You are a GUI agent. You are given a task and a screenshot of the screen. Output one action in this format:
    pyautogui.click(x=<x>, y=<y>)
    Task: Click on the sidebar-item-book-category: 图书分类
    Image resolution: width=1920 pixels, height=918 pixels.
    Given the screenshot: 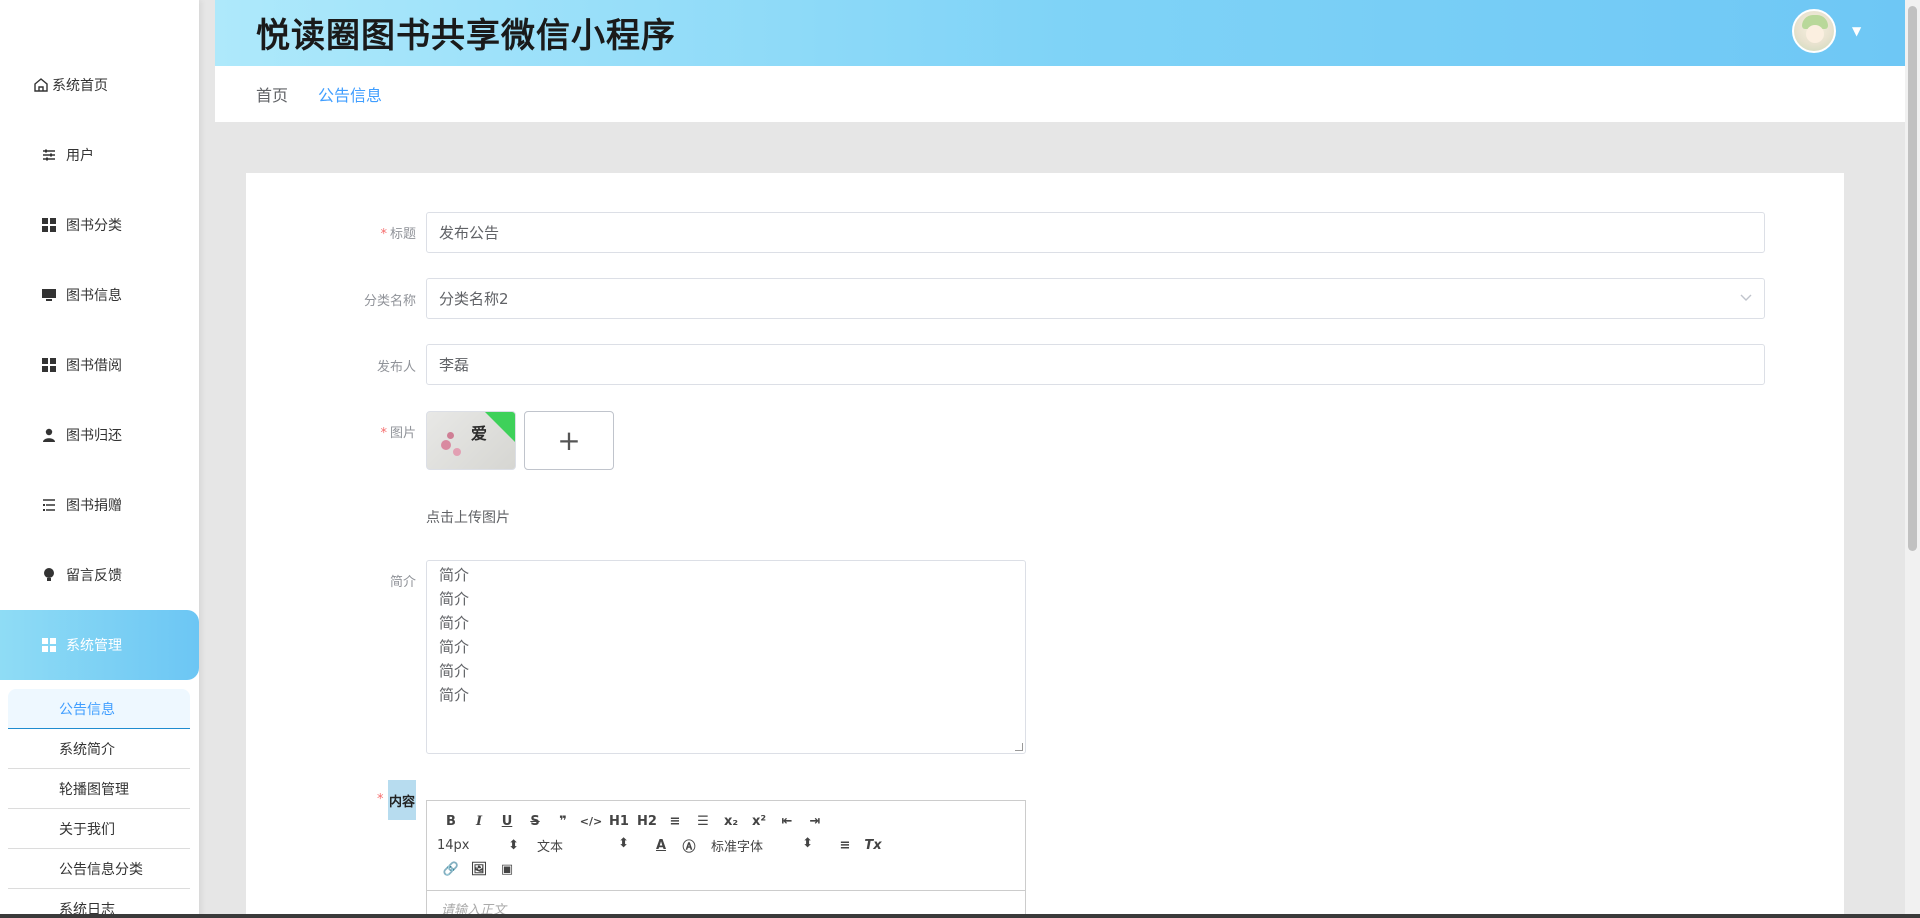 What is the action you would take?
    pyautogui.click(x=99, y=225)
    